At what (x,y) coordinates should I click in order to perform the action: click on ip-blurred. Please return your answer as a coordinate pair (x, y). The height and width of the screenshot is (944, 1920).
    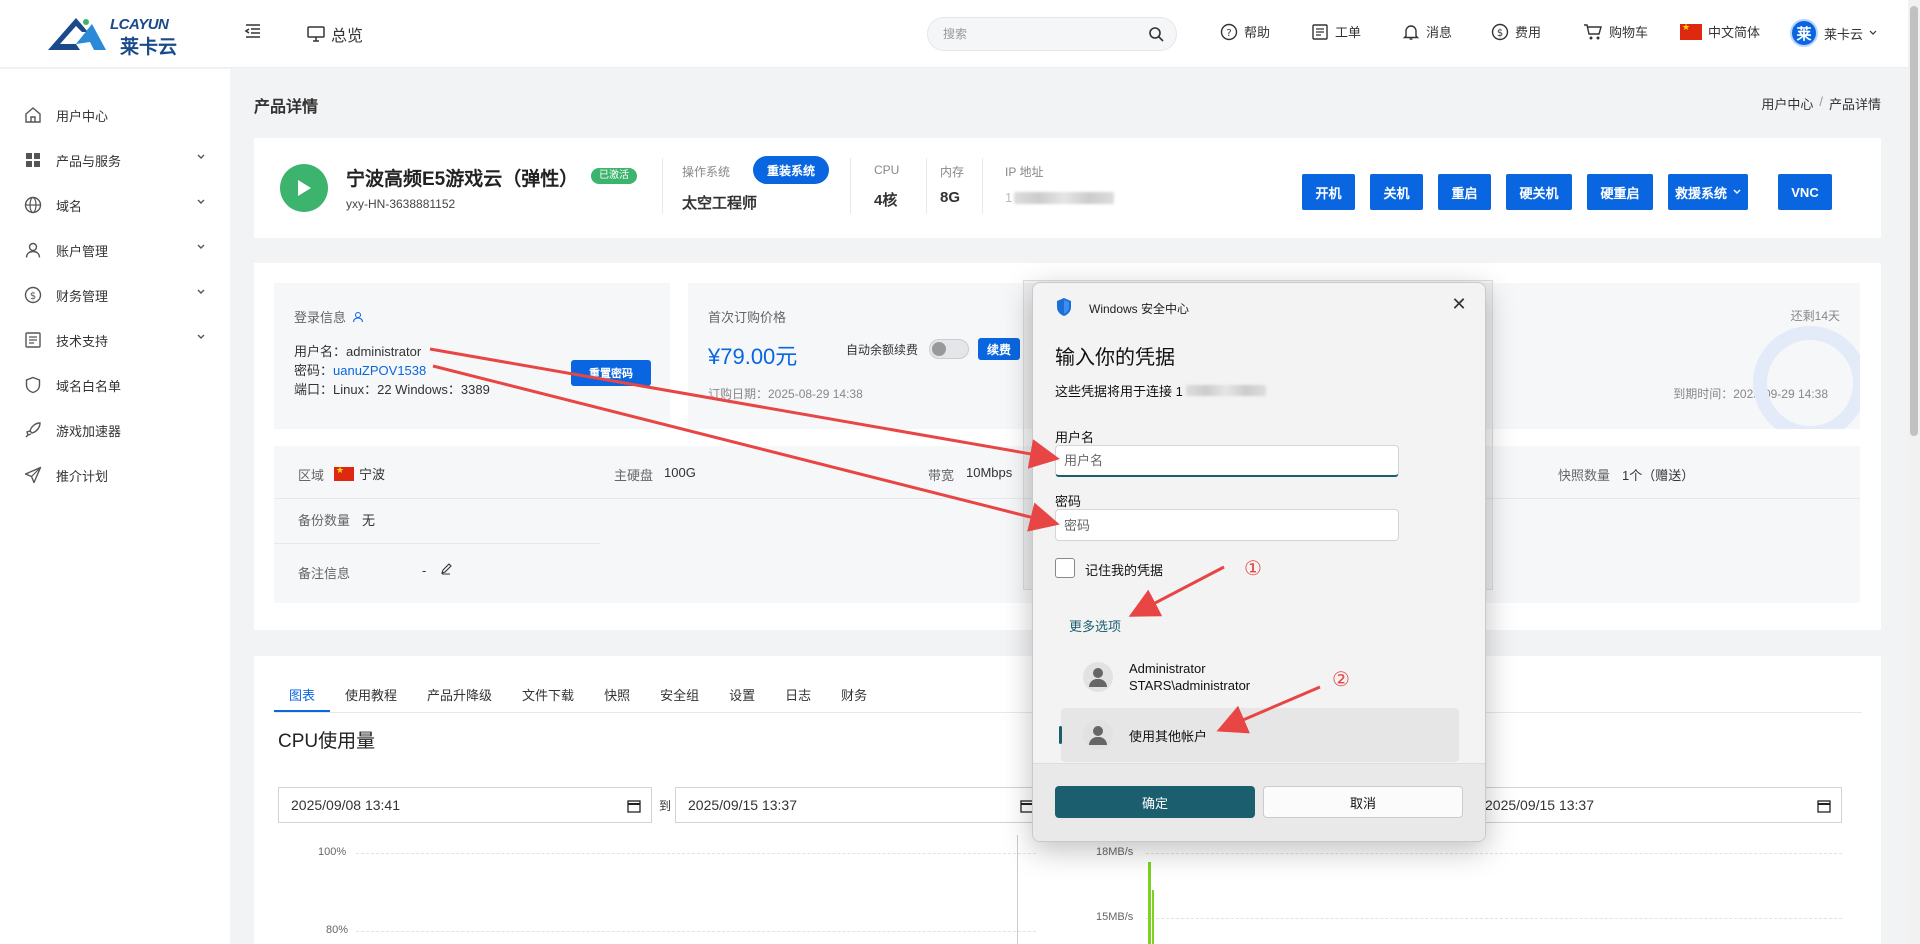
    Looking at the image, I should click on (1064, 197).